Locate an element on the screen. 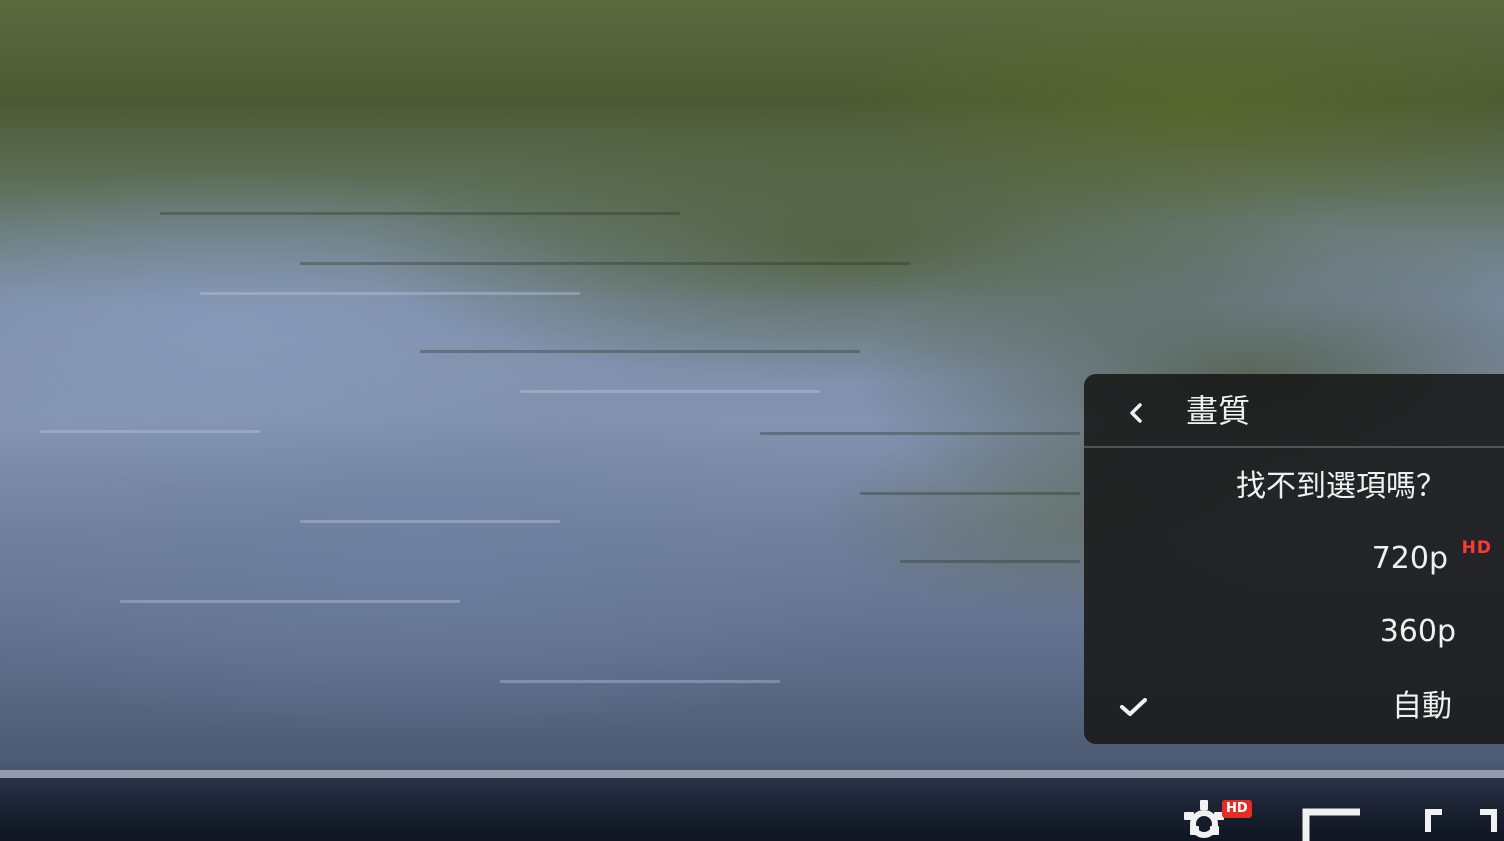 This screenshot has height=841, width=1504. miniplayer-icon is located at coordinates (1339, 824).